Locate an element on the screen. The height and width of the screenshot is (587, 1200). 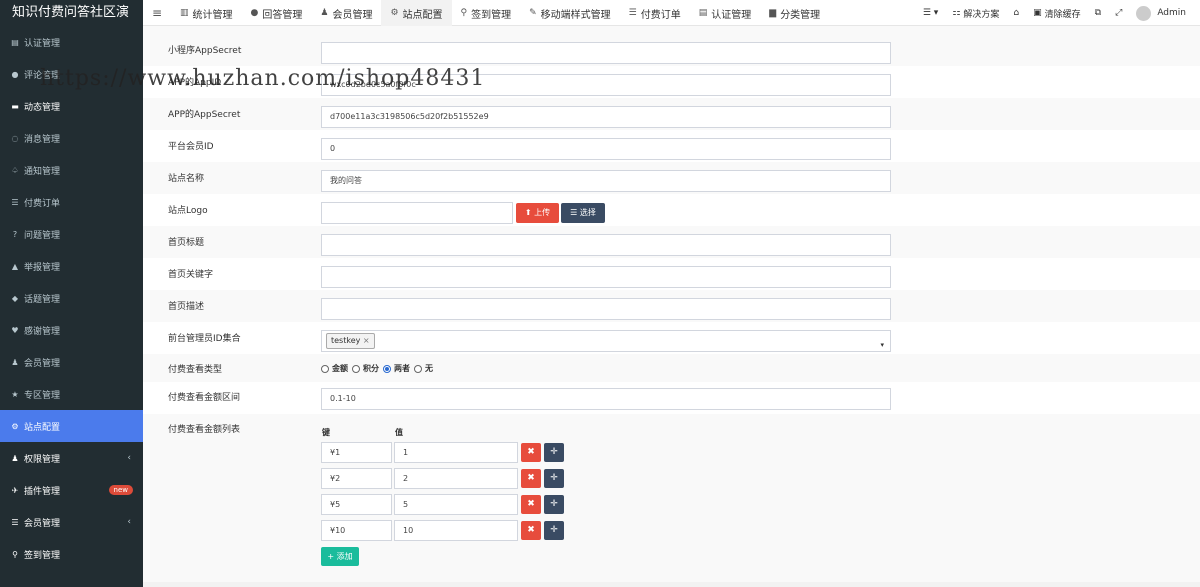
sidebar-item-member-admin: ☰ 会员管理 ‹ is located at coordinates (71, 522).